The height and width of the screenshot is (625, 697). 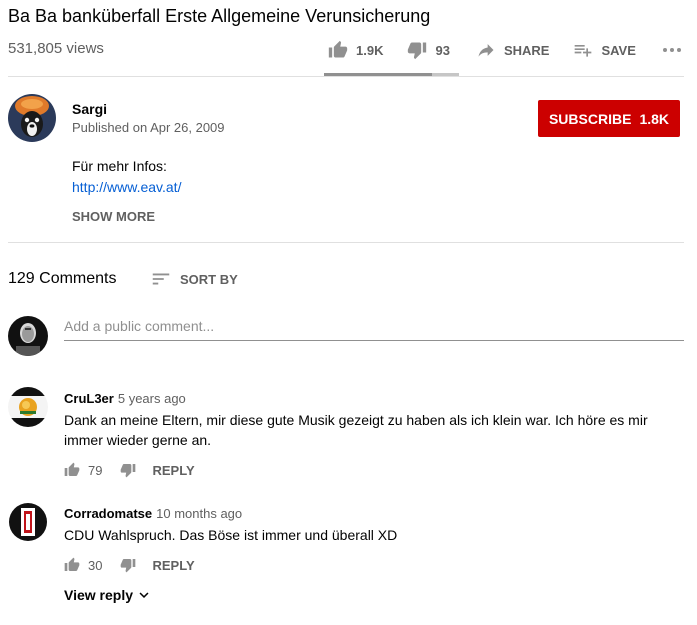 I want to click on show-more-button: SHOW MORE, so click(x=113, y=216).